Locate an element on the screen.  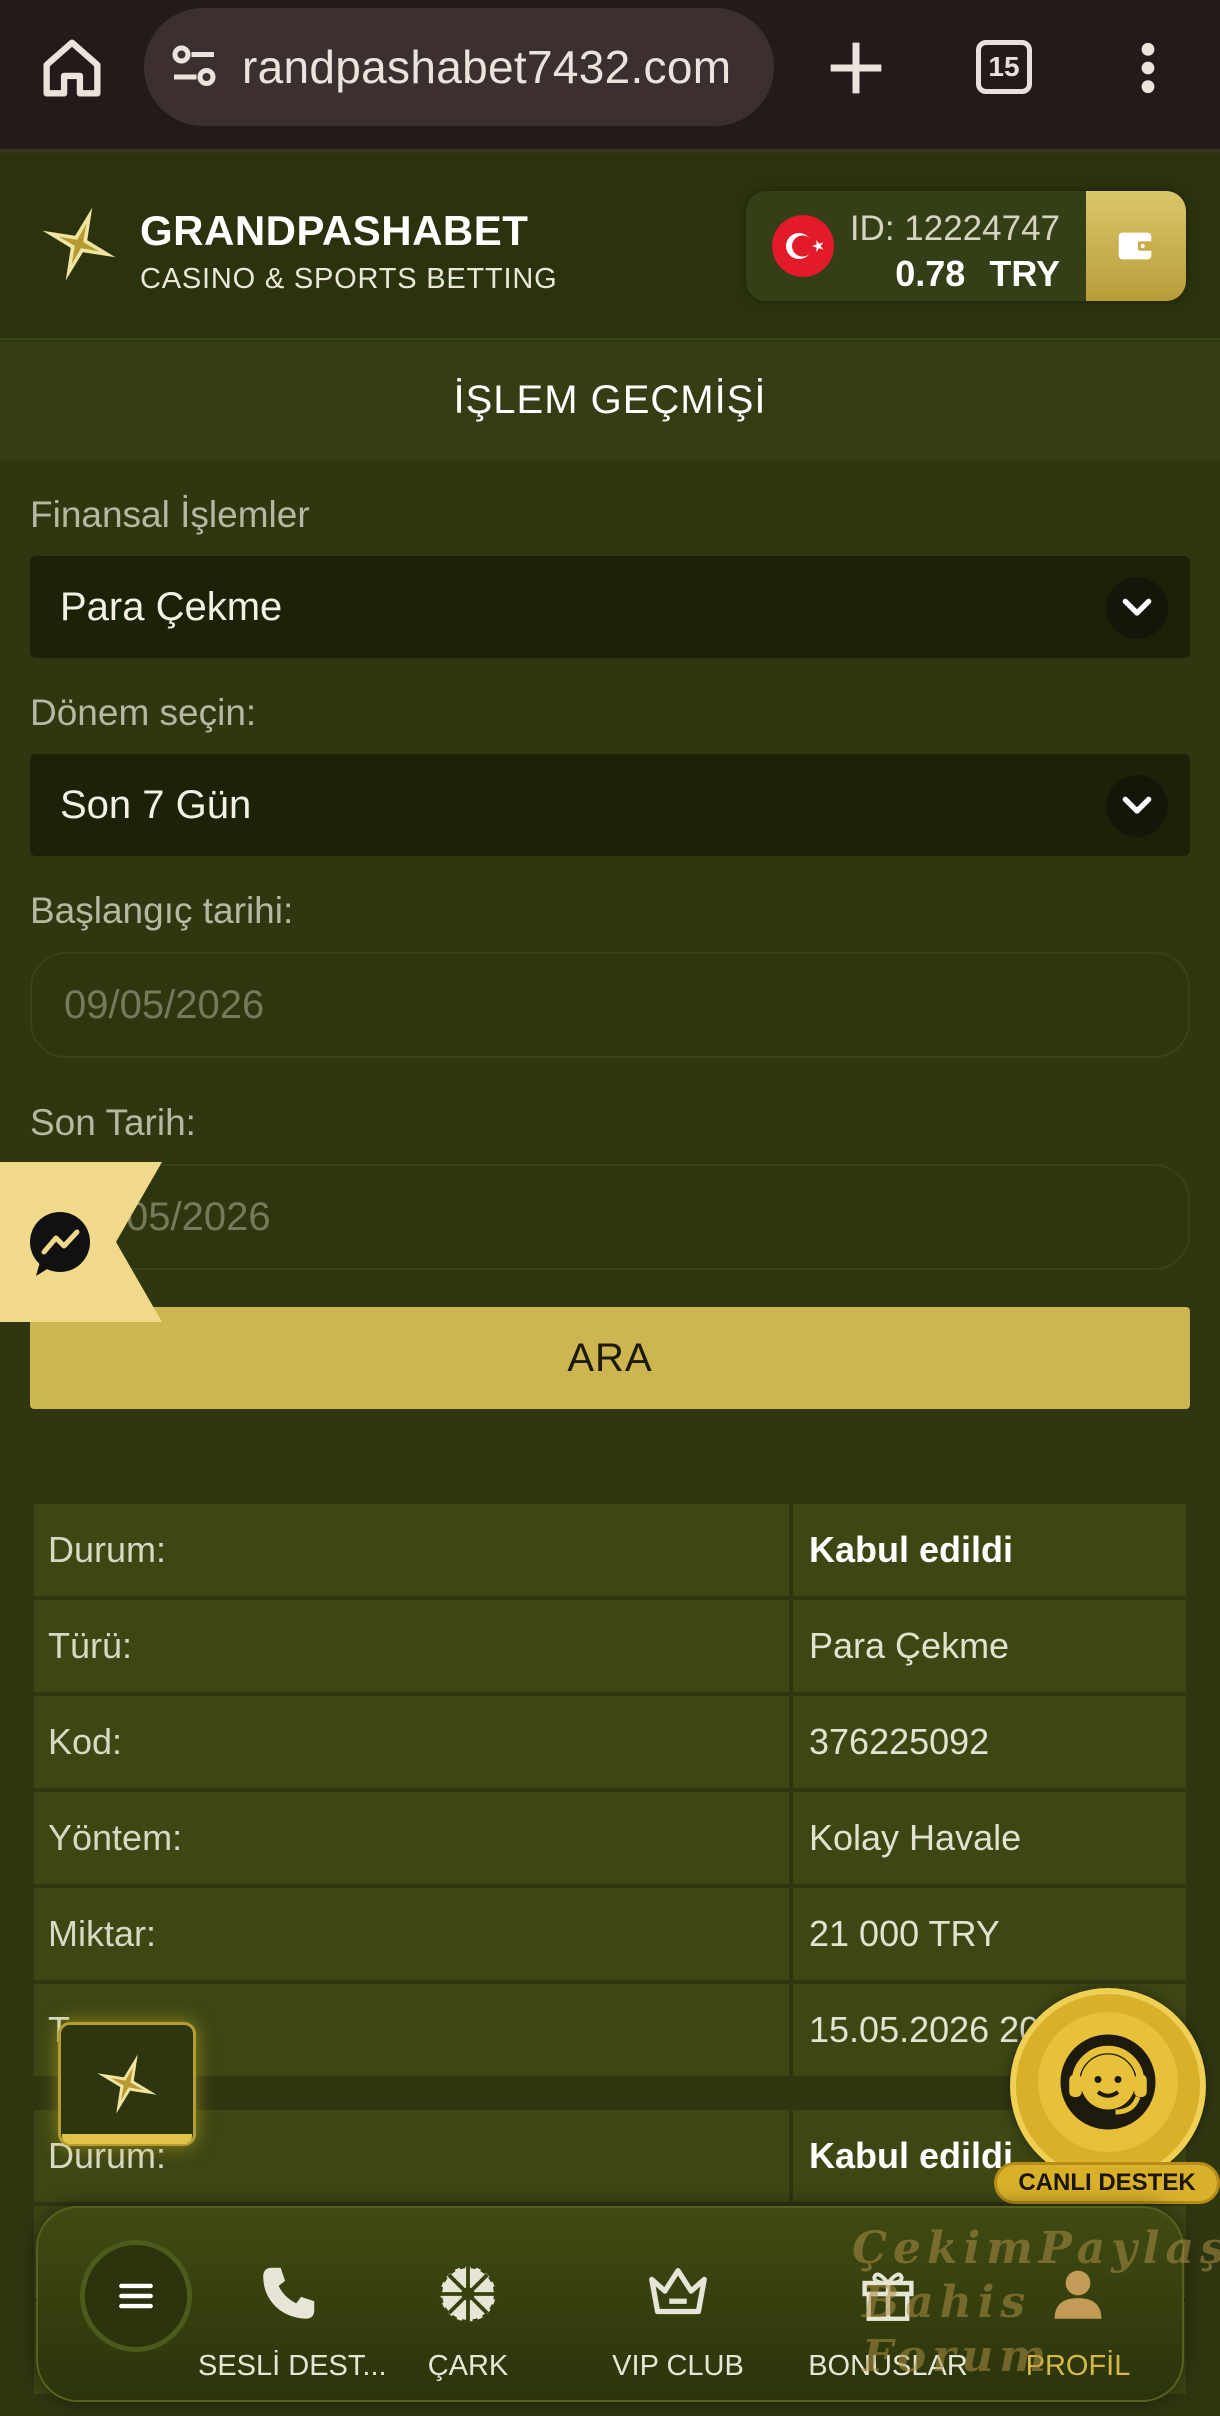
brand-tagline: CASINO & SPORTS BETTING is located at coordinates (349, 279).